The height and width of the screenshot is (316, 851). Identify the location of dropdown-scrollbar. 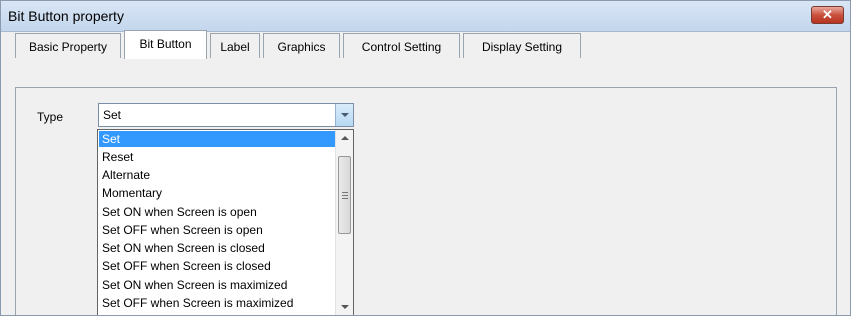
(344, 222).